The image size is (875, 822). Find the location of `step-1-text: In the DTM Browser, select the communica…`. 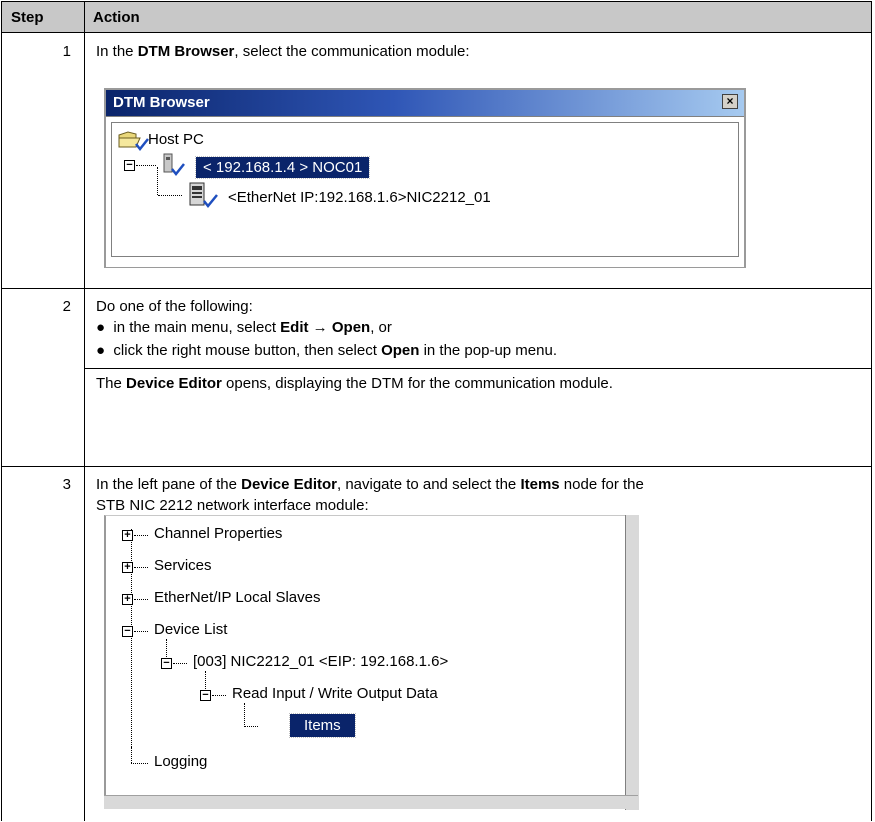

step-1-text: In the DTM Browser, select the communica… is located at coordinates (283, 51).